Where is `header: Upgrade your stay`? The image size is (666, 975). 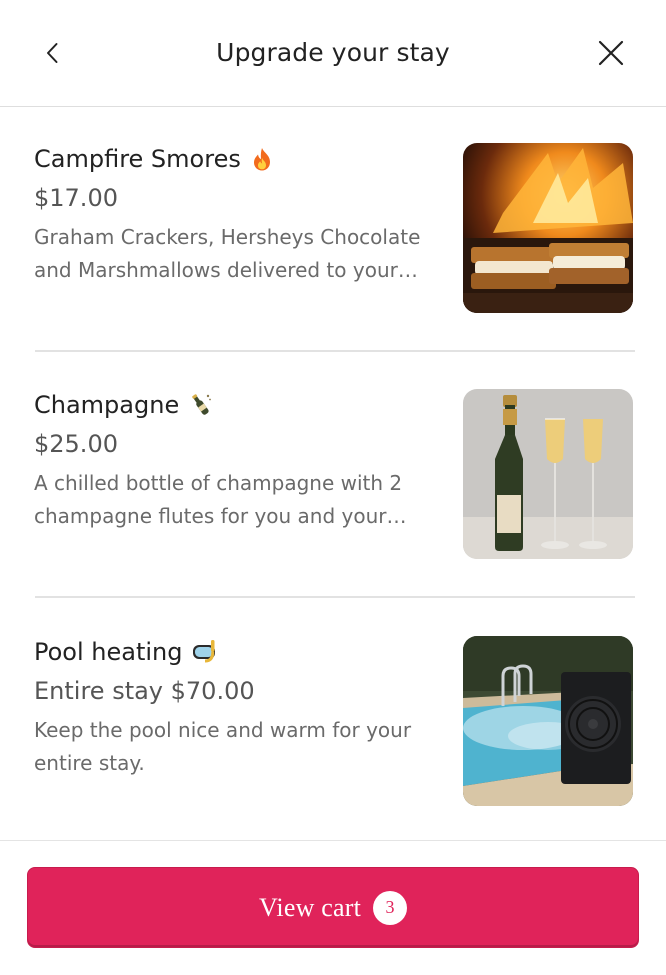
header: Upgrade your stay is located at coordinates (333, 53).